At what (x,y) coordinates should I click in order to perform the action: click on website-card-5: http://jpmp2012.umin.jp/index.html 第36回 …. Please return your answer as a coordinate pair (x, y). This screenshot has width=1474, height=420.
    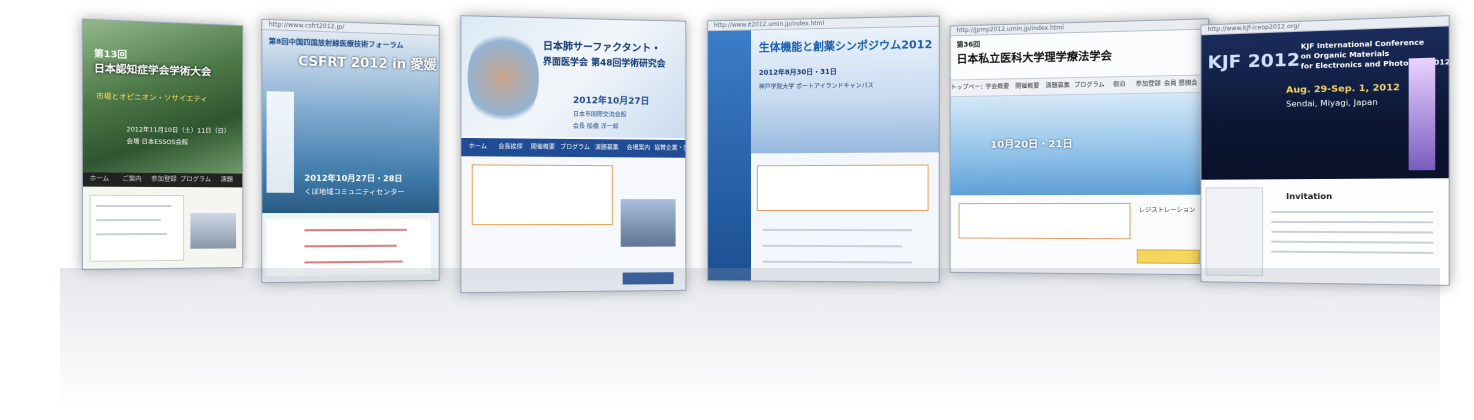
    Looking at the image, I should click on (1079, 147).